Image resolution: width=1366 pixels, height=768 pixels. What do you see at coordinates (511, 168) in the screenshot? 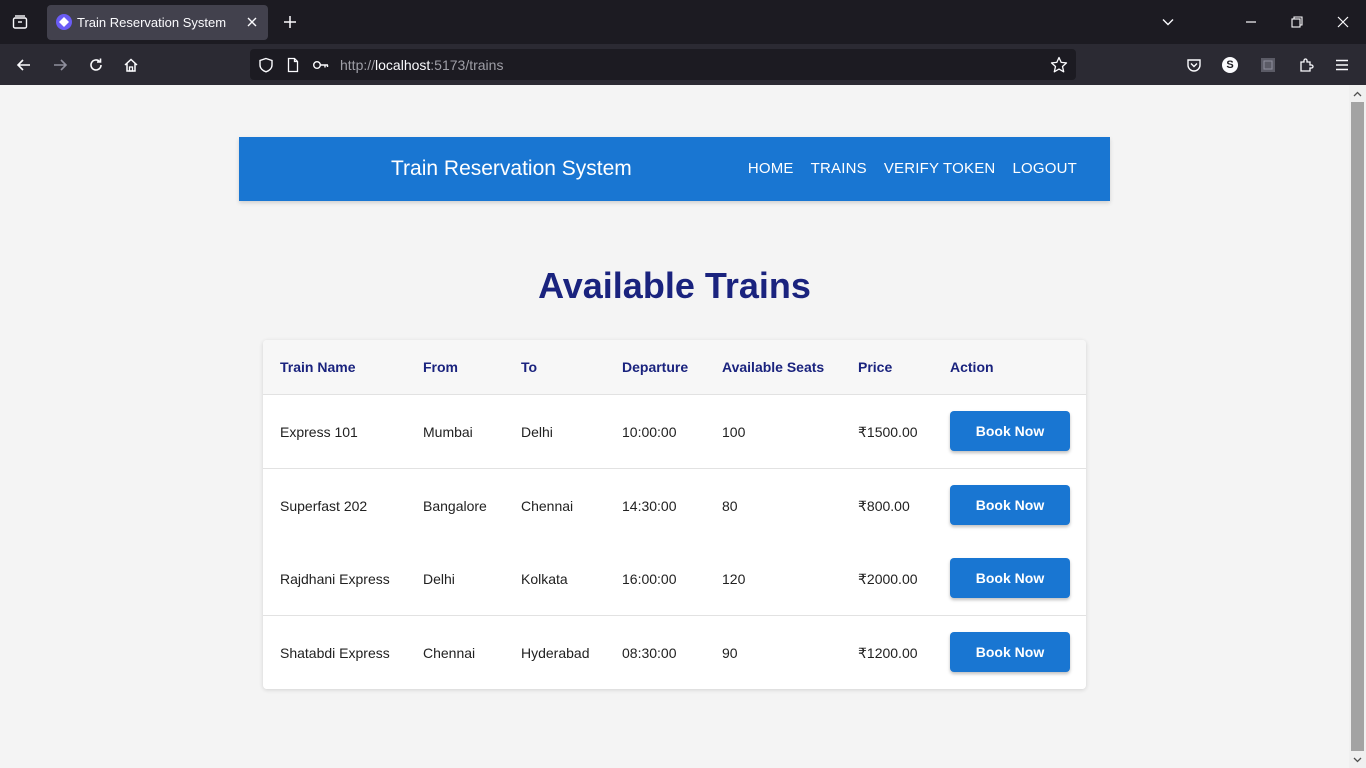
I see `app-title: Train Reservation System` at bounding box center [511, 168].